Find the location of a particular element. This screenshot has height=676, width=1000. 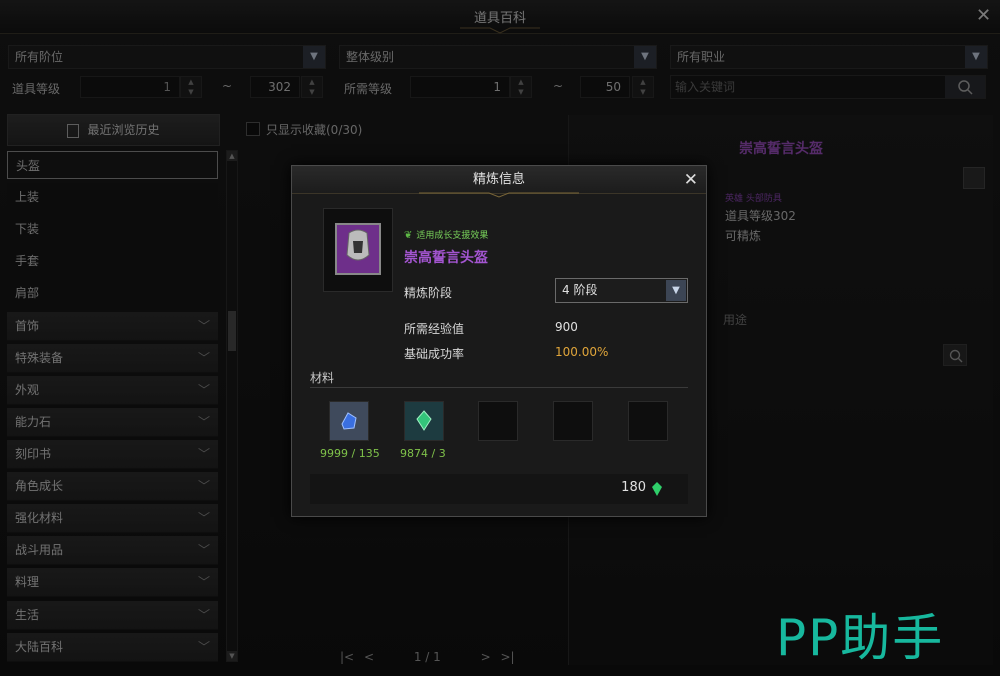

materials-divider is located at coordinates (499, 387).